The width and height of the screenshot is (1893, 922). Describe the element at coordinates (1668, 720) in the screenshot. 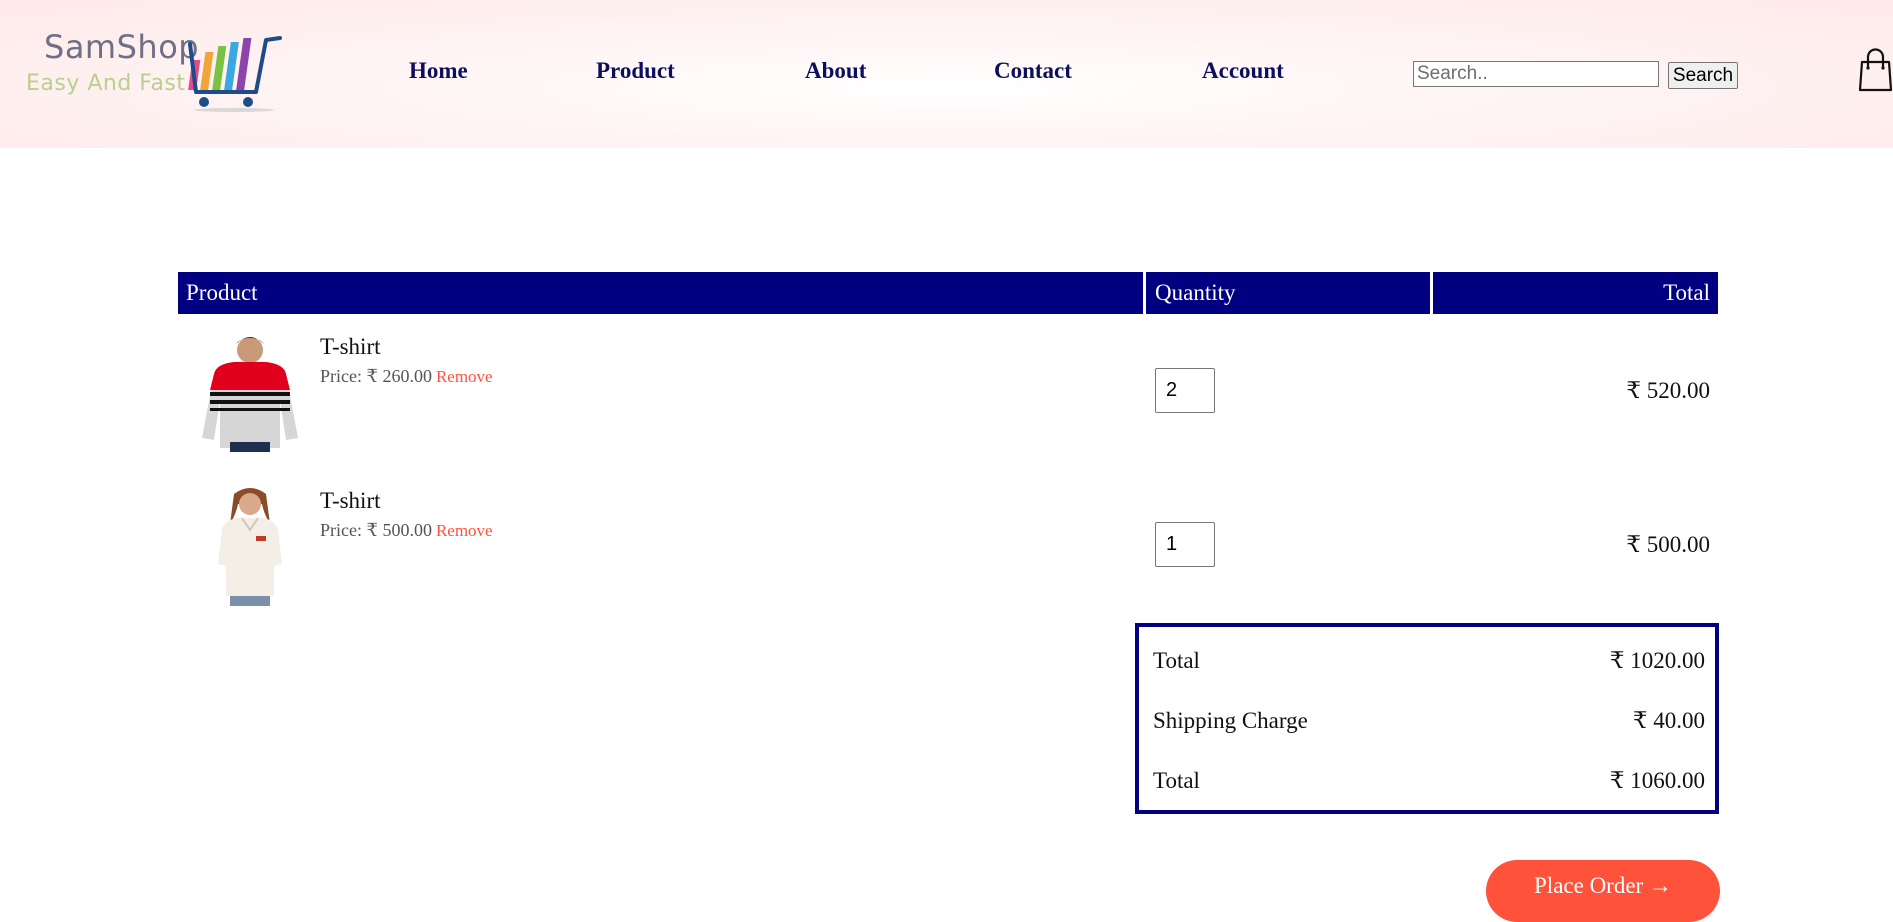

I see `summary-value: ₹ 40.00` at that location.